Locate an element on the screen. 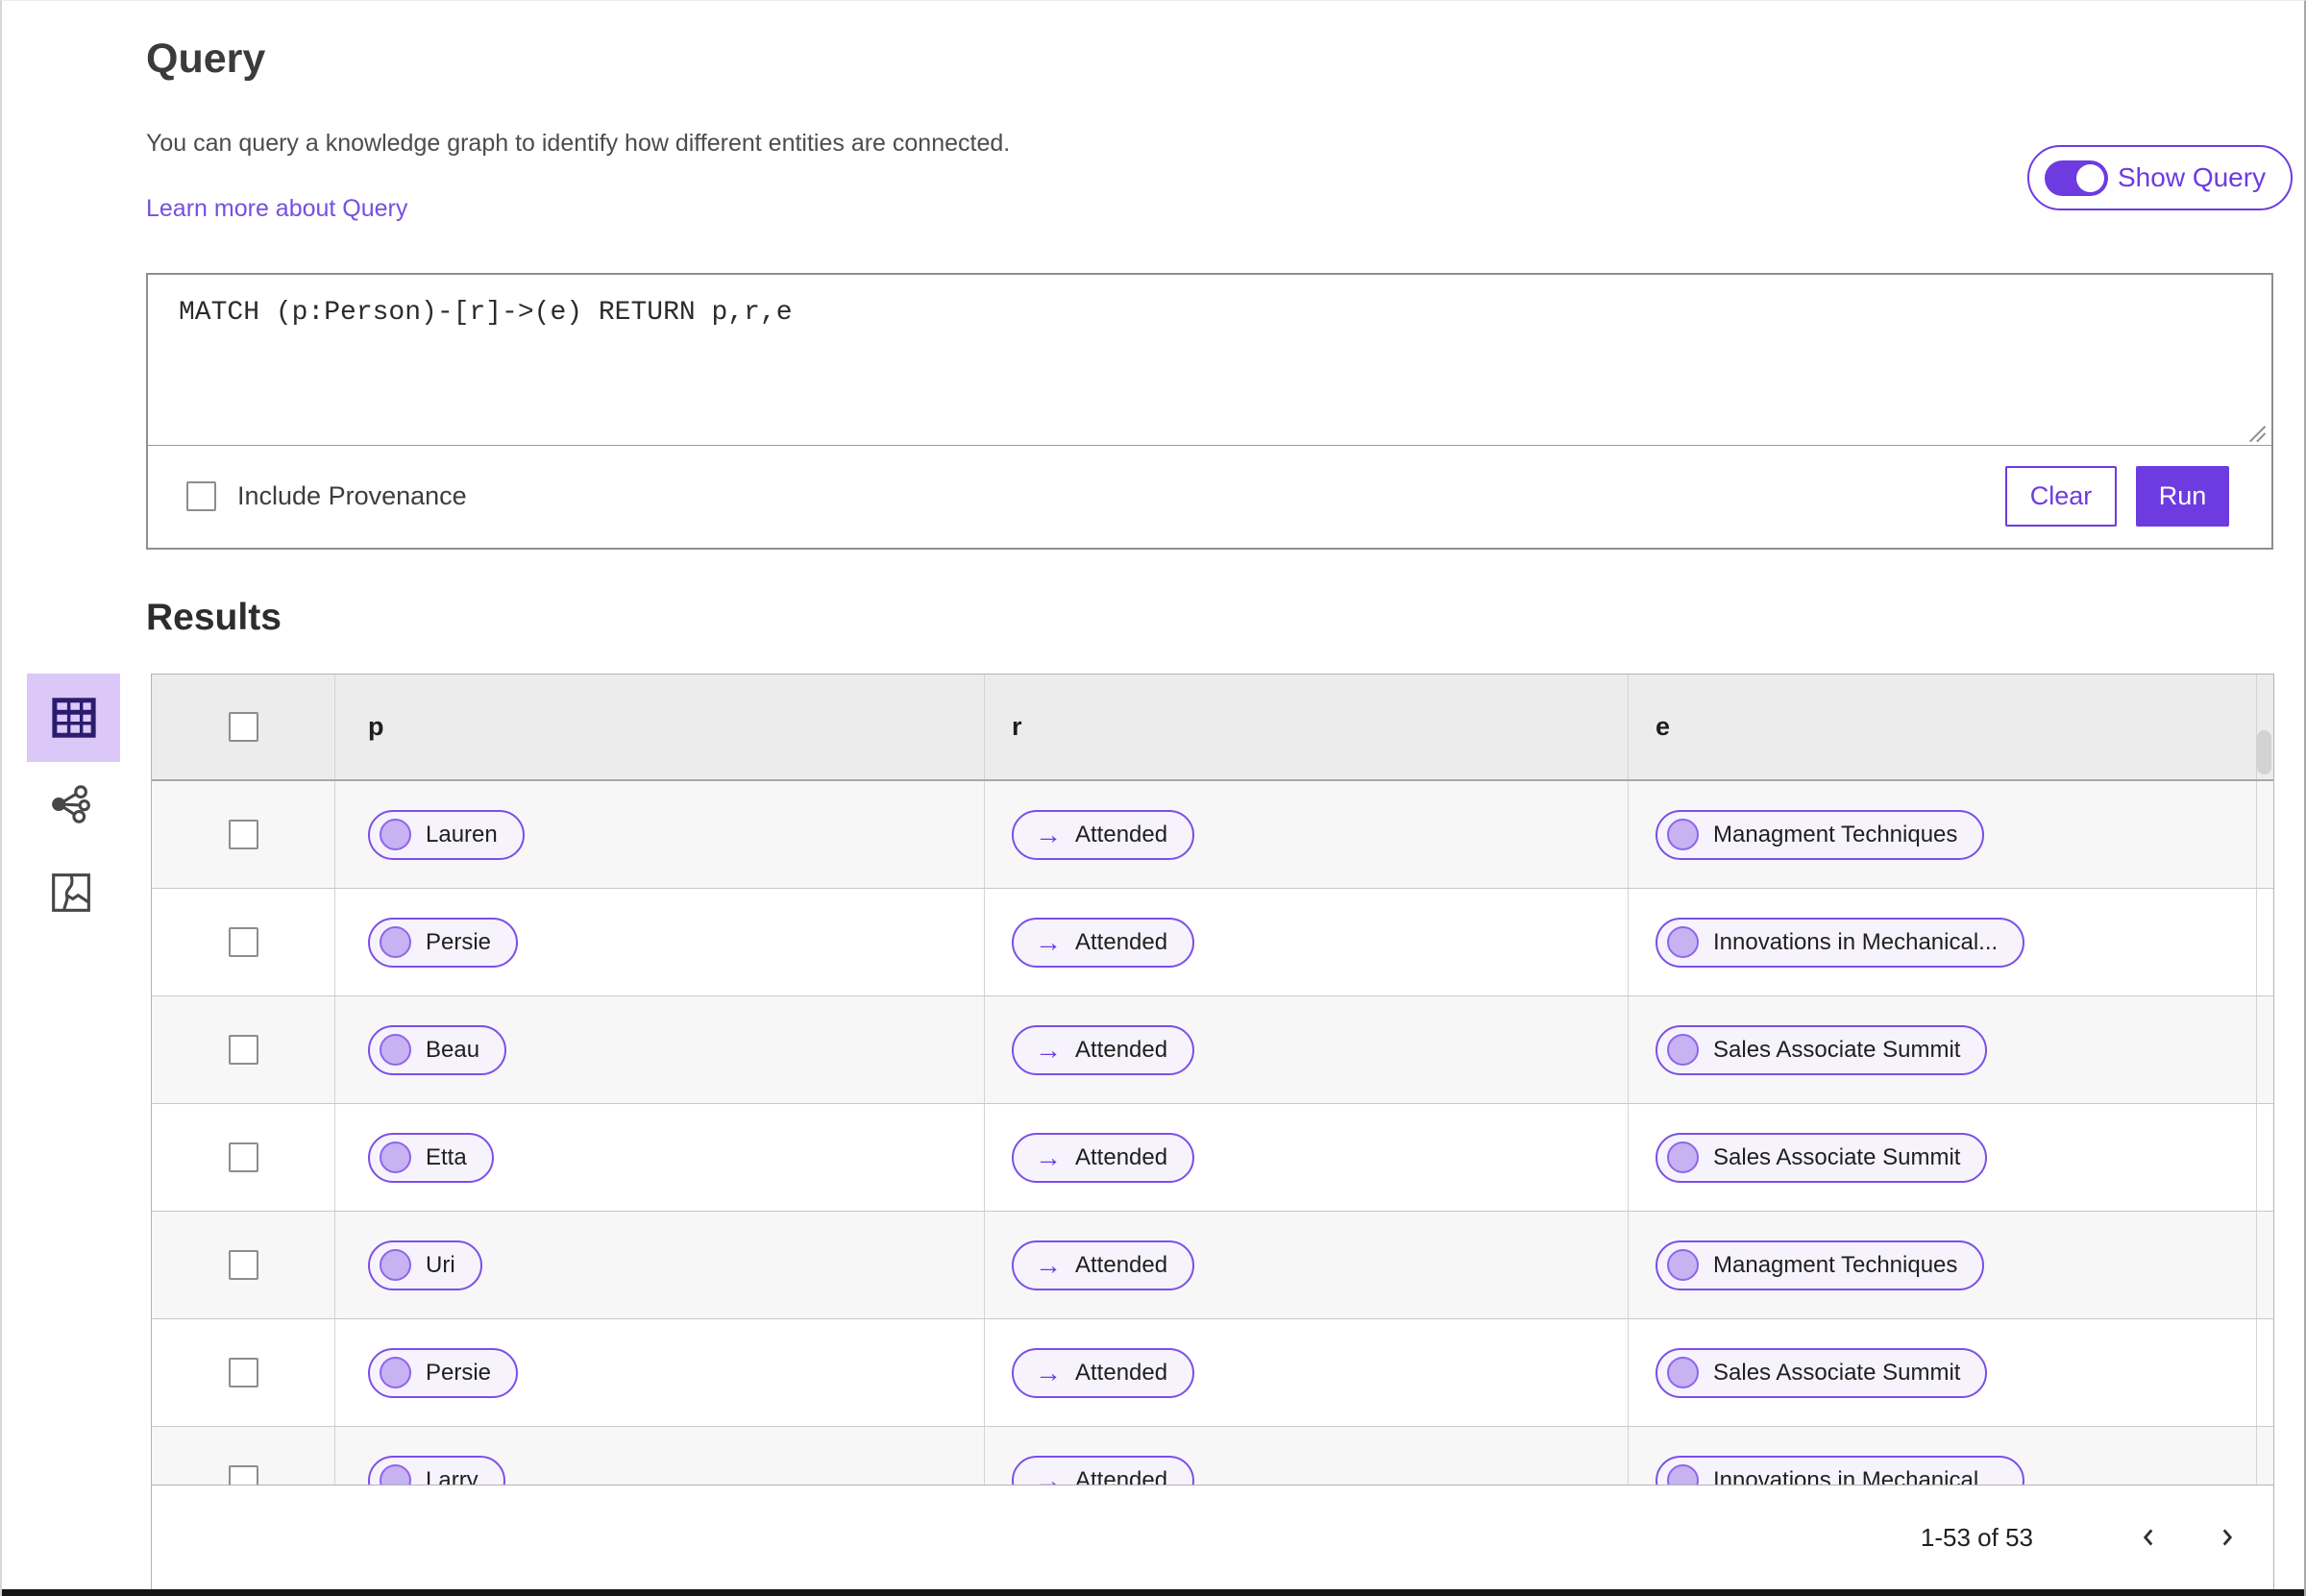 This screenshot has height=1596, width=2306. chevron-right-icon is located at coordinates (2227, 1537).